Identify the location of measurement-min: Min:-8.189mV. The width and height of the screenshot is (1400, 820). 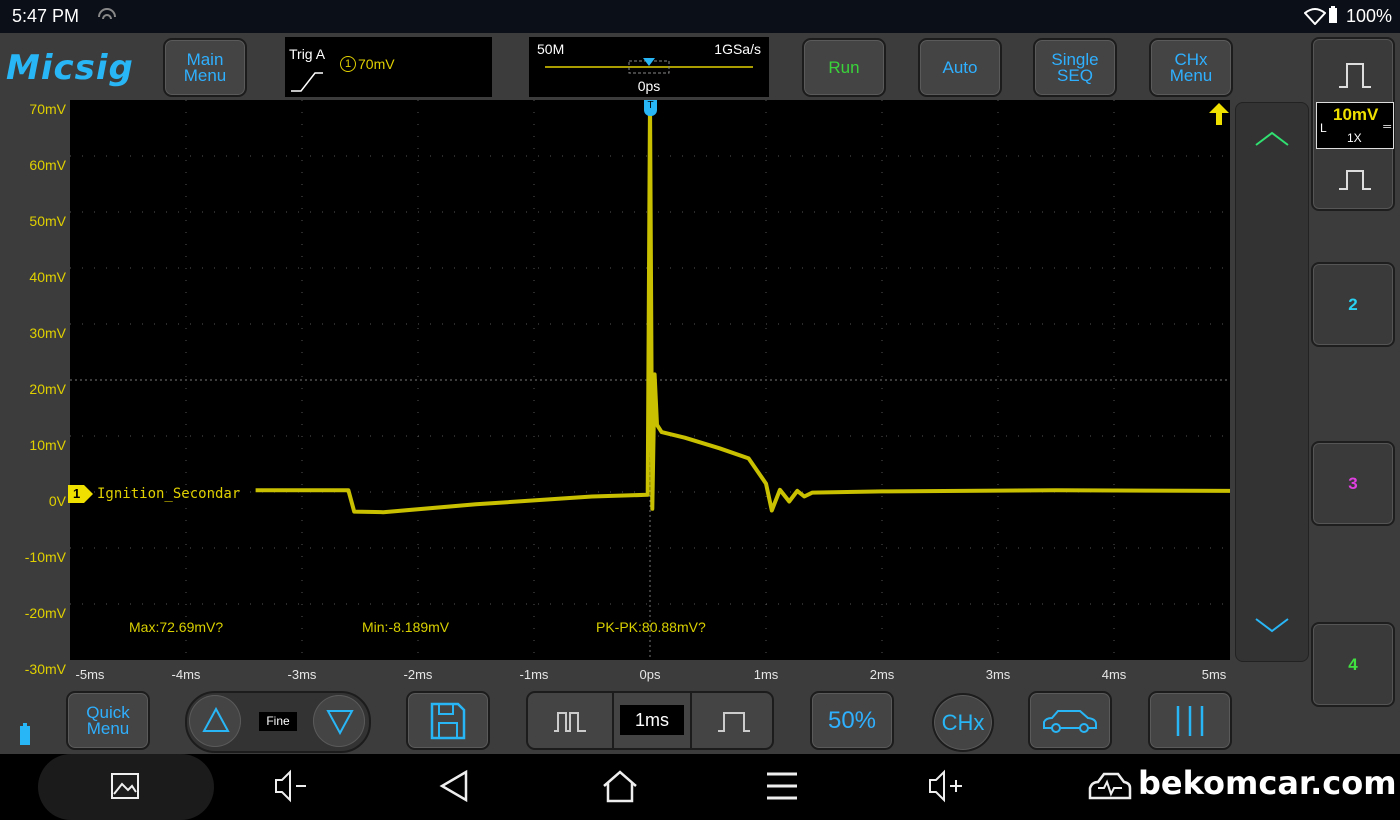
(406, 627).